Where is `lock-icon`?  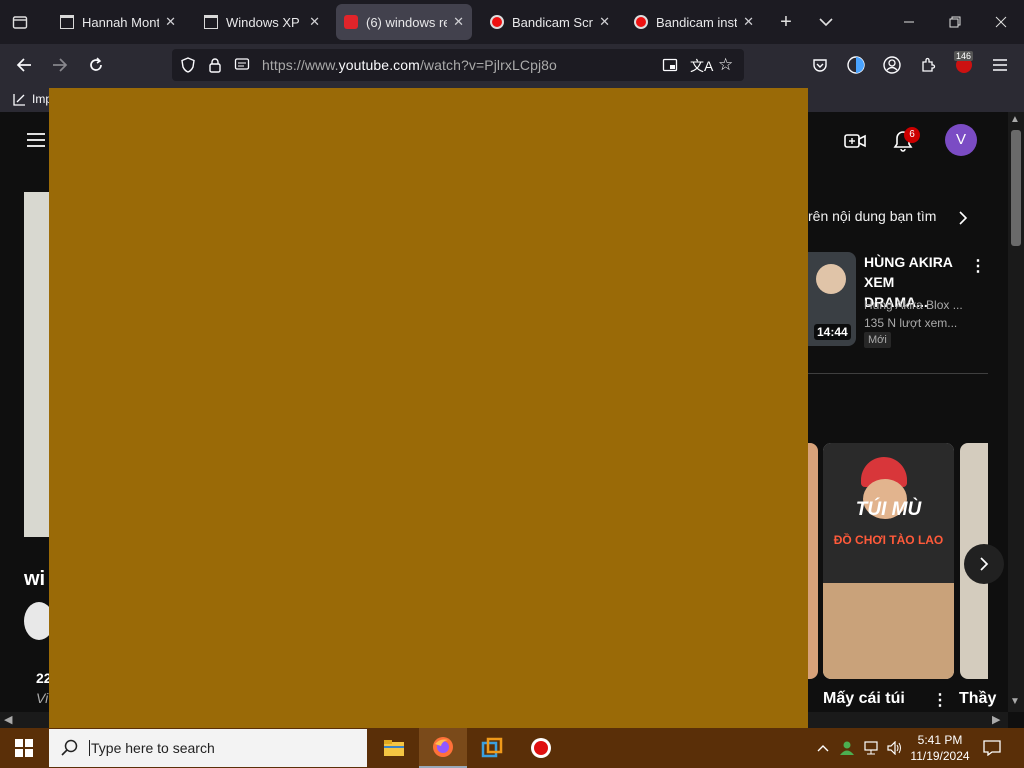
lock-icon is located at coordinates (215, 67).